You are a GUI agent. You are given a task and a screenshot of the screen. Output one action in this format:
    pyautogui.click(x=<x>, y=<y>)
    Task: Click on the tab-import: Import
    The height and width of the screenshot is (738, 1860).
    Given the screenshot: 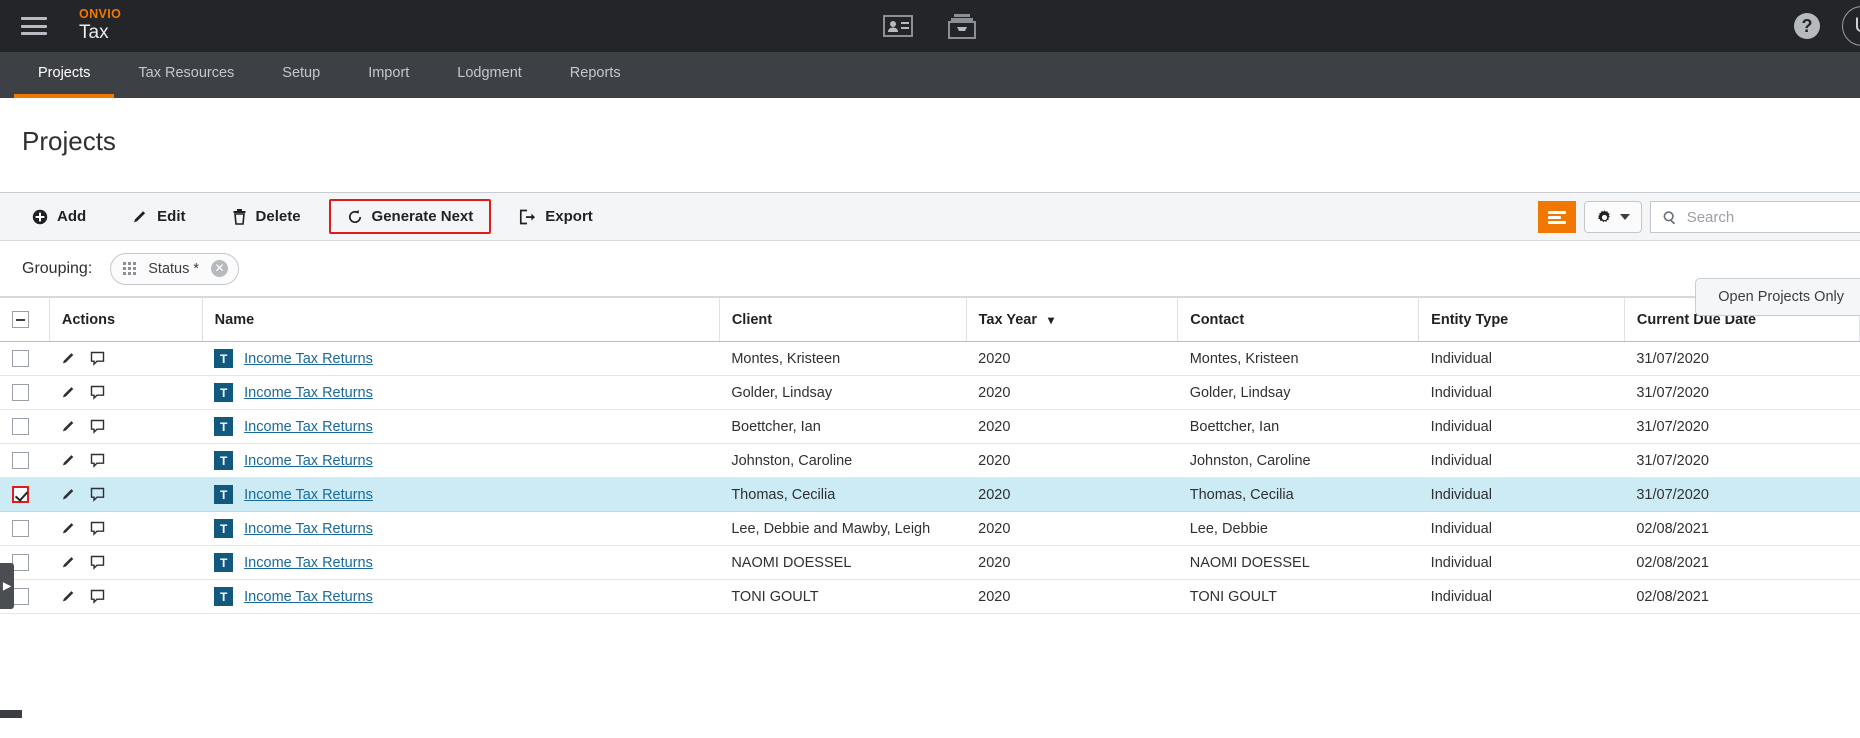 What is the action you would take?
    pyautogui.click(x=388, y=75)
    